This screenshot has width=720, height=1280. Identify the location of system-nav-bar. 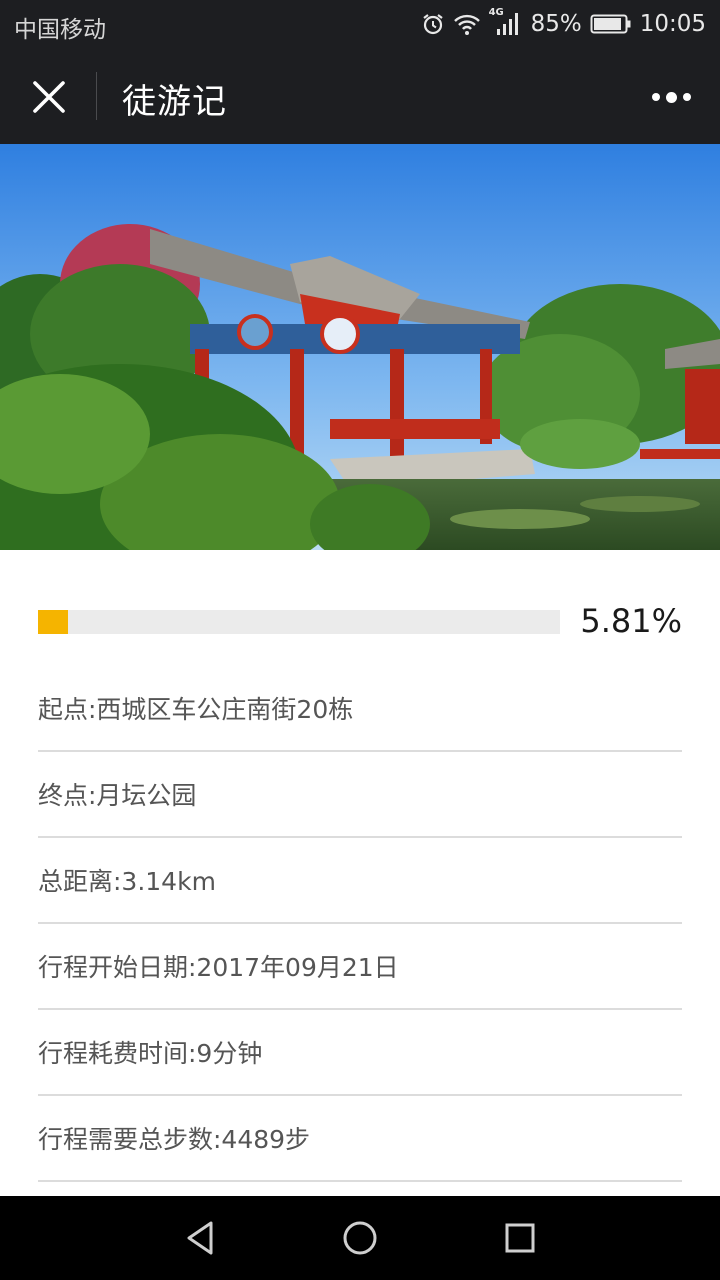
(360, 1238).